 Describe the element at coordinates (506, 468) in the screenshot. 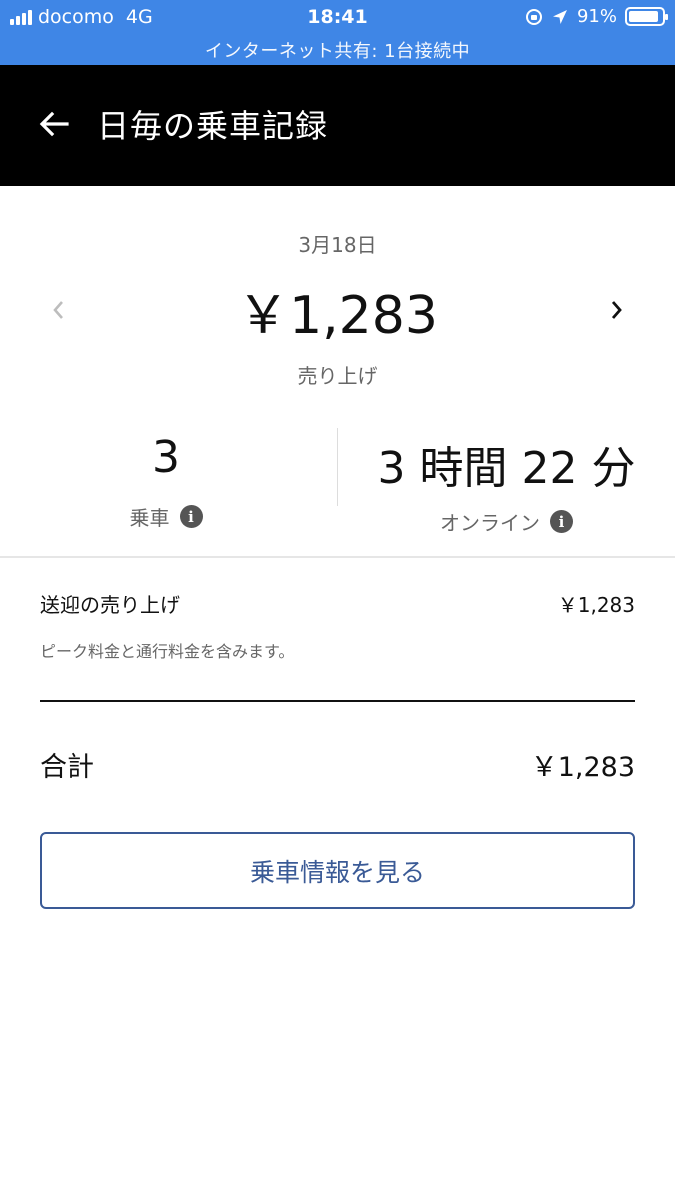

I see `online-duration: 3 時間 22 分` at that location.